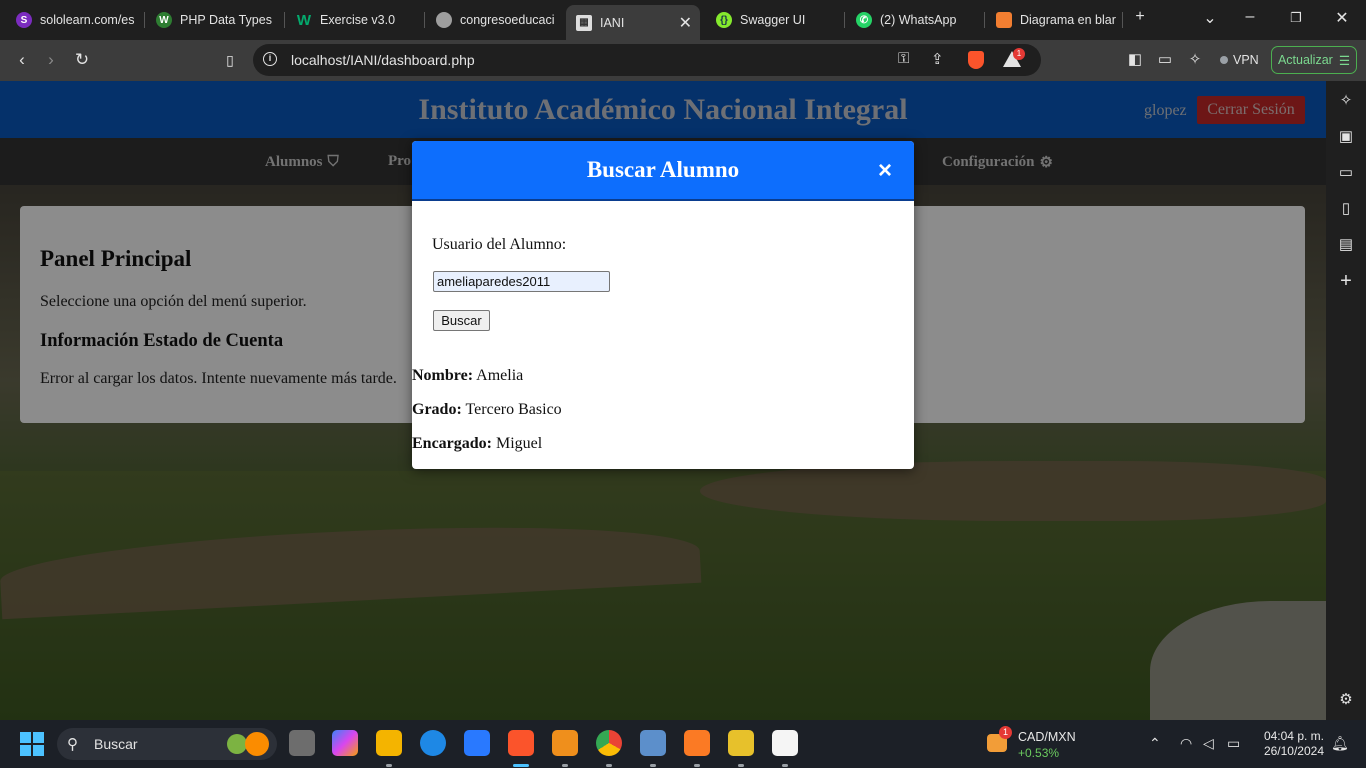 Image resolution: width=1366 pixels, height=768 pixels. What do you see at coordinates (741, 743) in the screenshot?
I see `sticky-notes-icon` at bounding box center [741, 743].